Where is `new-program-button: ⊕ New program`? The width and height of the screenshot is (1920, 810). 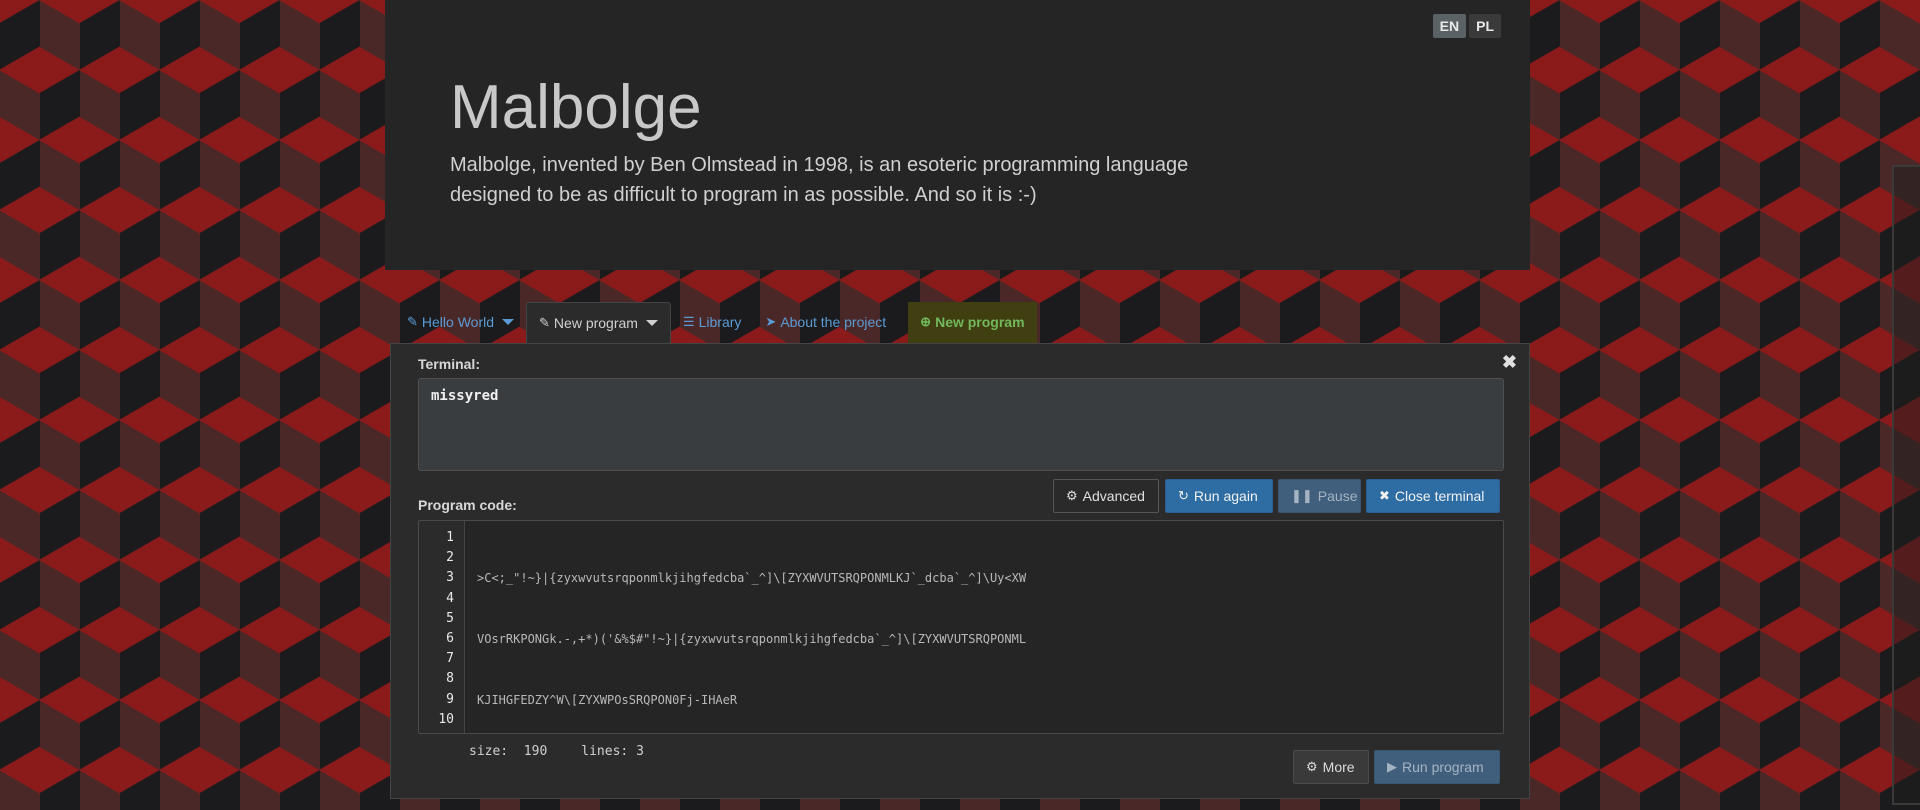
new-program-button: ⊕ New program is located at coordinates (972, 323).